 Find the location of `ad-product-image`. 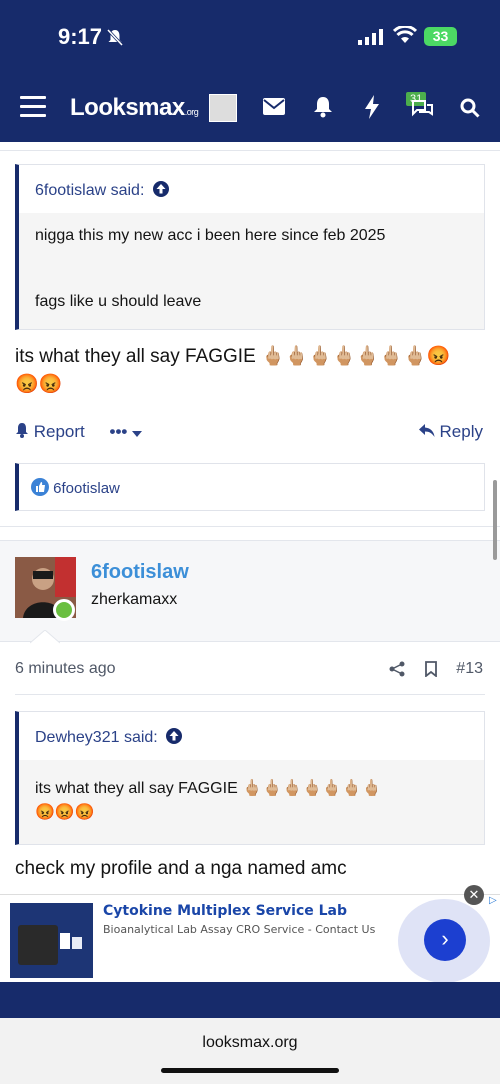

ad-product-image is located at coordinates (51, 940).